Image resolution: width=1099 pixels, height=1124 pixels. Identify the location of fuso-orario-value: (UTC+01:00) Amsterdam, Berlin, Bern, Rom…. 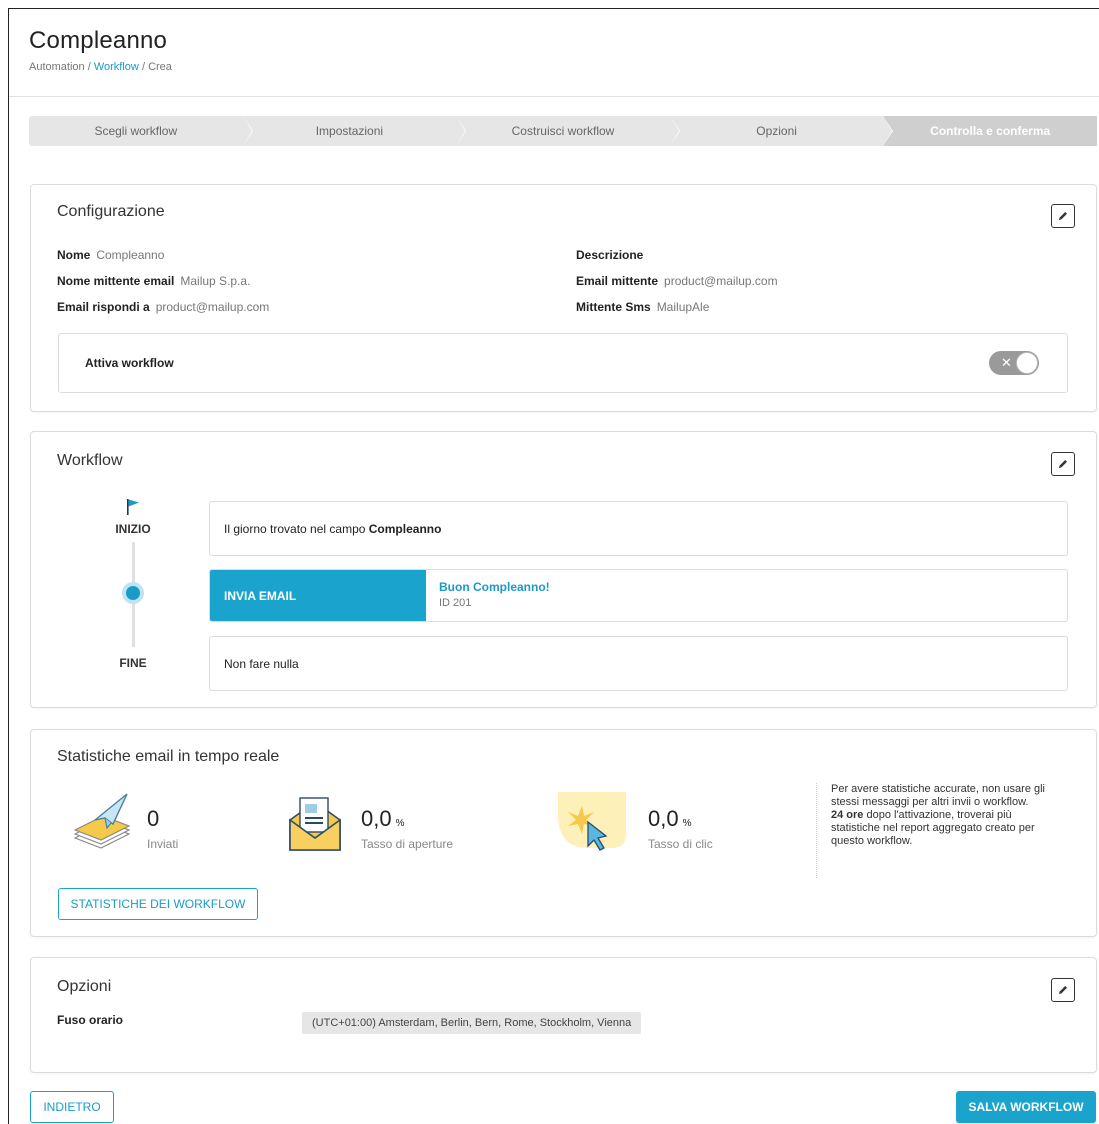
(472, 1023).